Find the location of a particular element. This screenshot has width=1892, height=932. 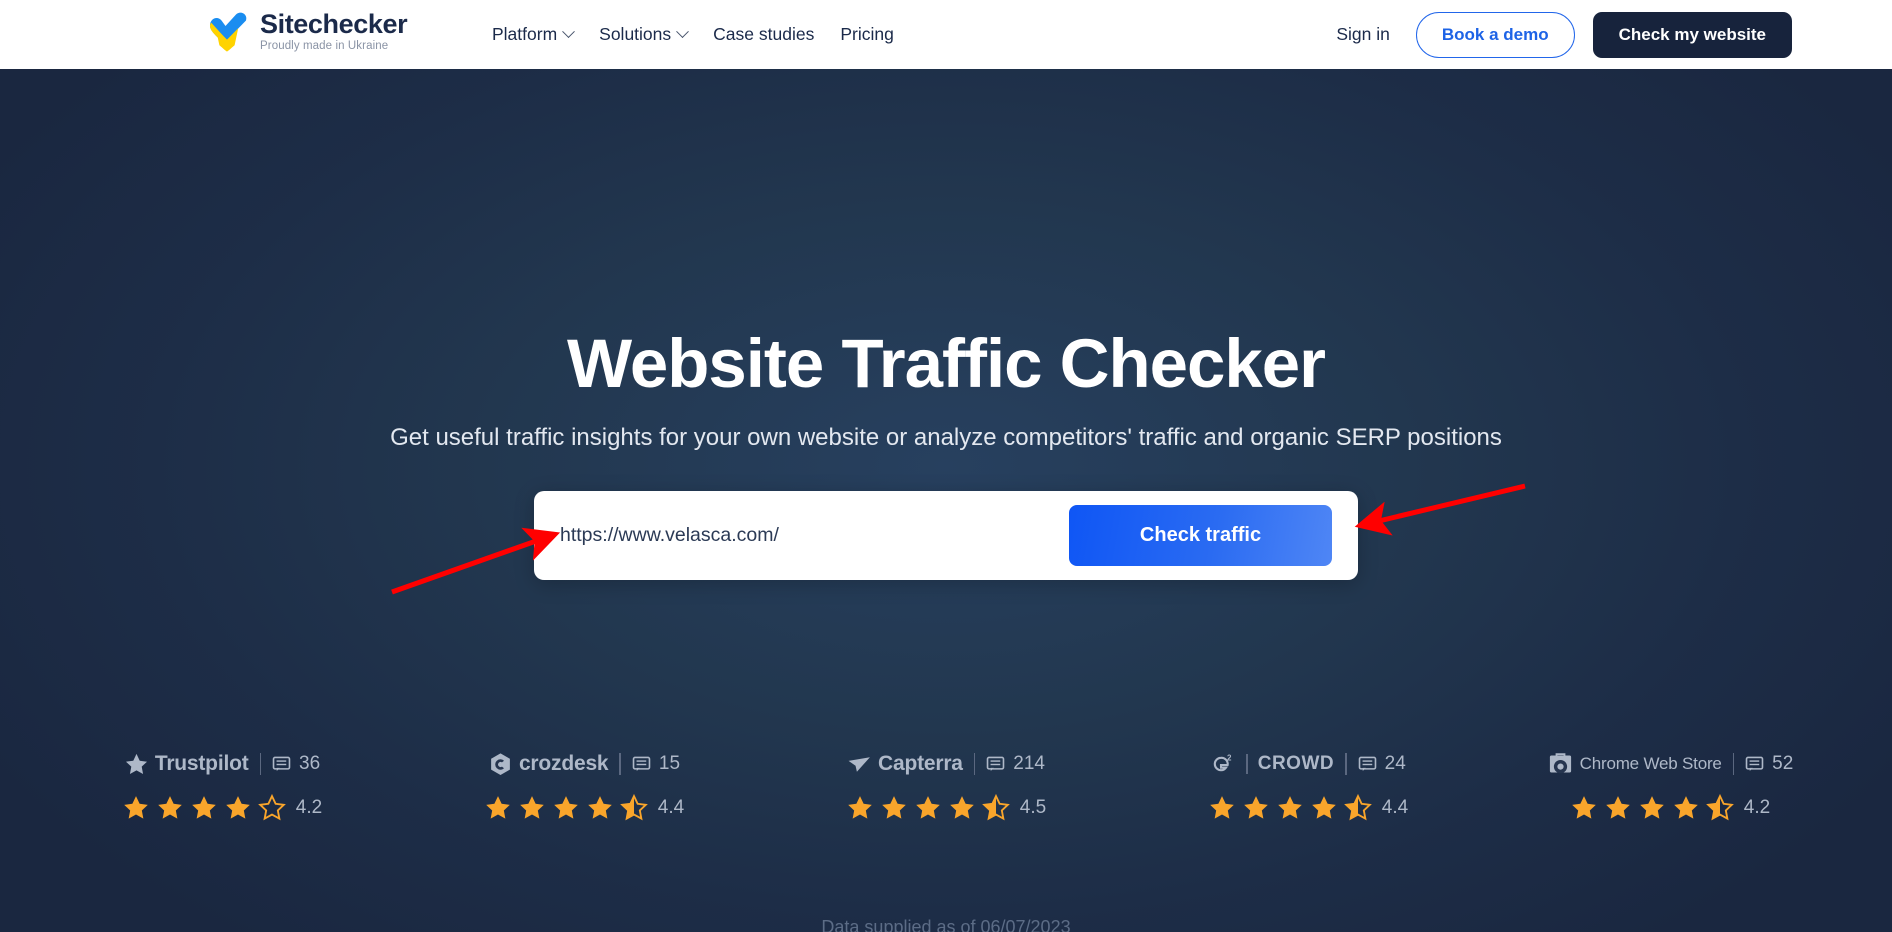

search-input is located at coordinates (825, 535).